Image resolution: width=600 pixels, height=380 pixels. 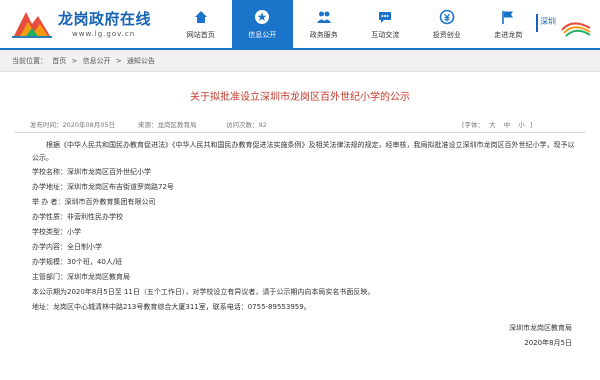 I want to click on field-school-name: 学校名称：深圳市龙岗区百外世纪小学, so click(x=91, y=172).